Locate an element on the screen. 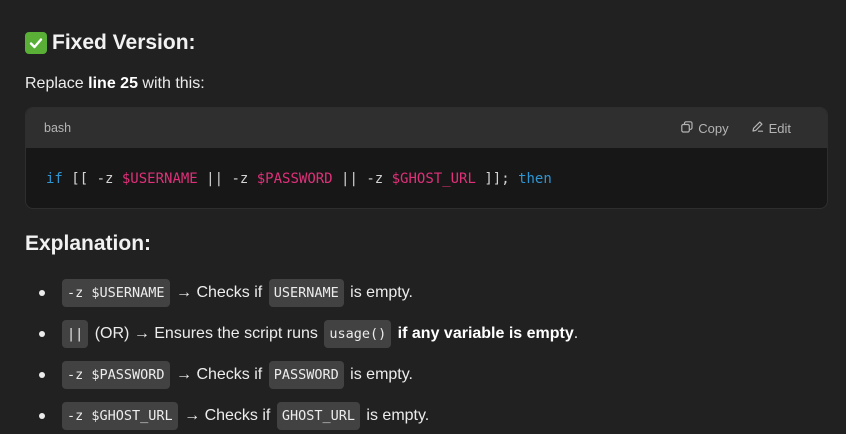 The height and width of the screenshot is (434, 846). inline-code: USERNAME is located at coordinates (306, 292).